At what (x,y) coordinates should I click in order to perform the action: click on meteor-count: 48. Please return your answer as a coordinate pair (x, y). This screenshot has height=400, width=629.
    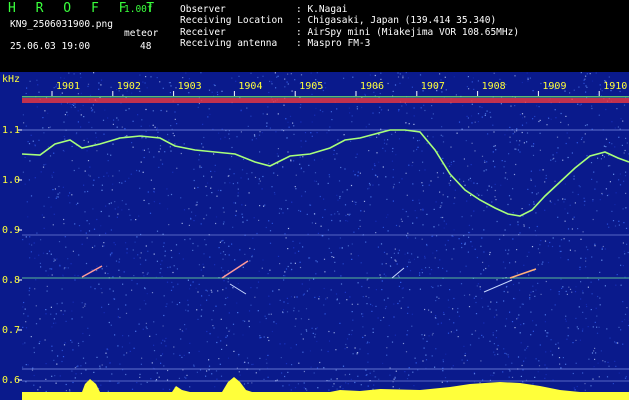
    Looking at the image, I should click on (146, 46).